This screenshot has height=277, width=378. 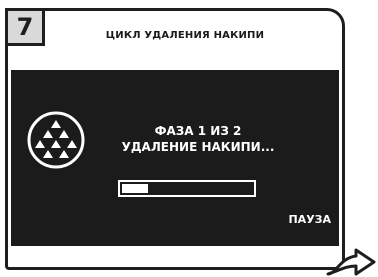 What do you see at coordinates (187, 188) in the screenshot?
I see `progress-bar` at bounding box center [187, 188].